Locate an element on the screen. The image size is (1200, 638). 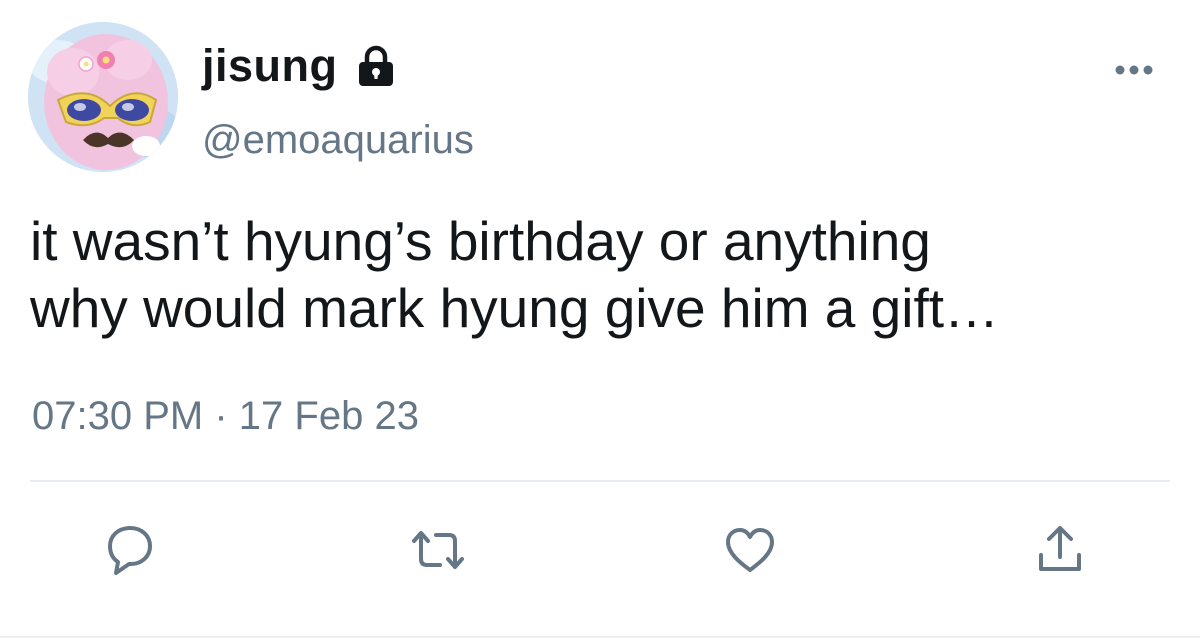
more-icon is located at coordinates (1134, 70).